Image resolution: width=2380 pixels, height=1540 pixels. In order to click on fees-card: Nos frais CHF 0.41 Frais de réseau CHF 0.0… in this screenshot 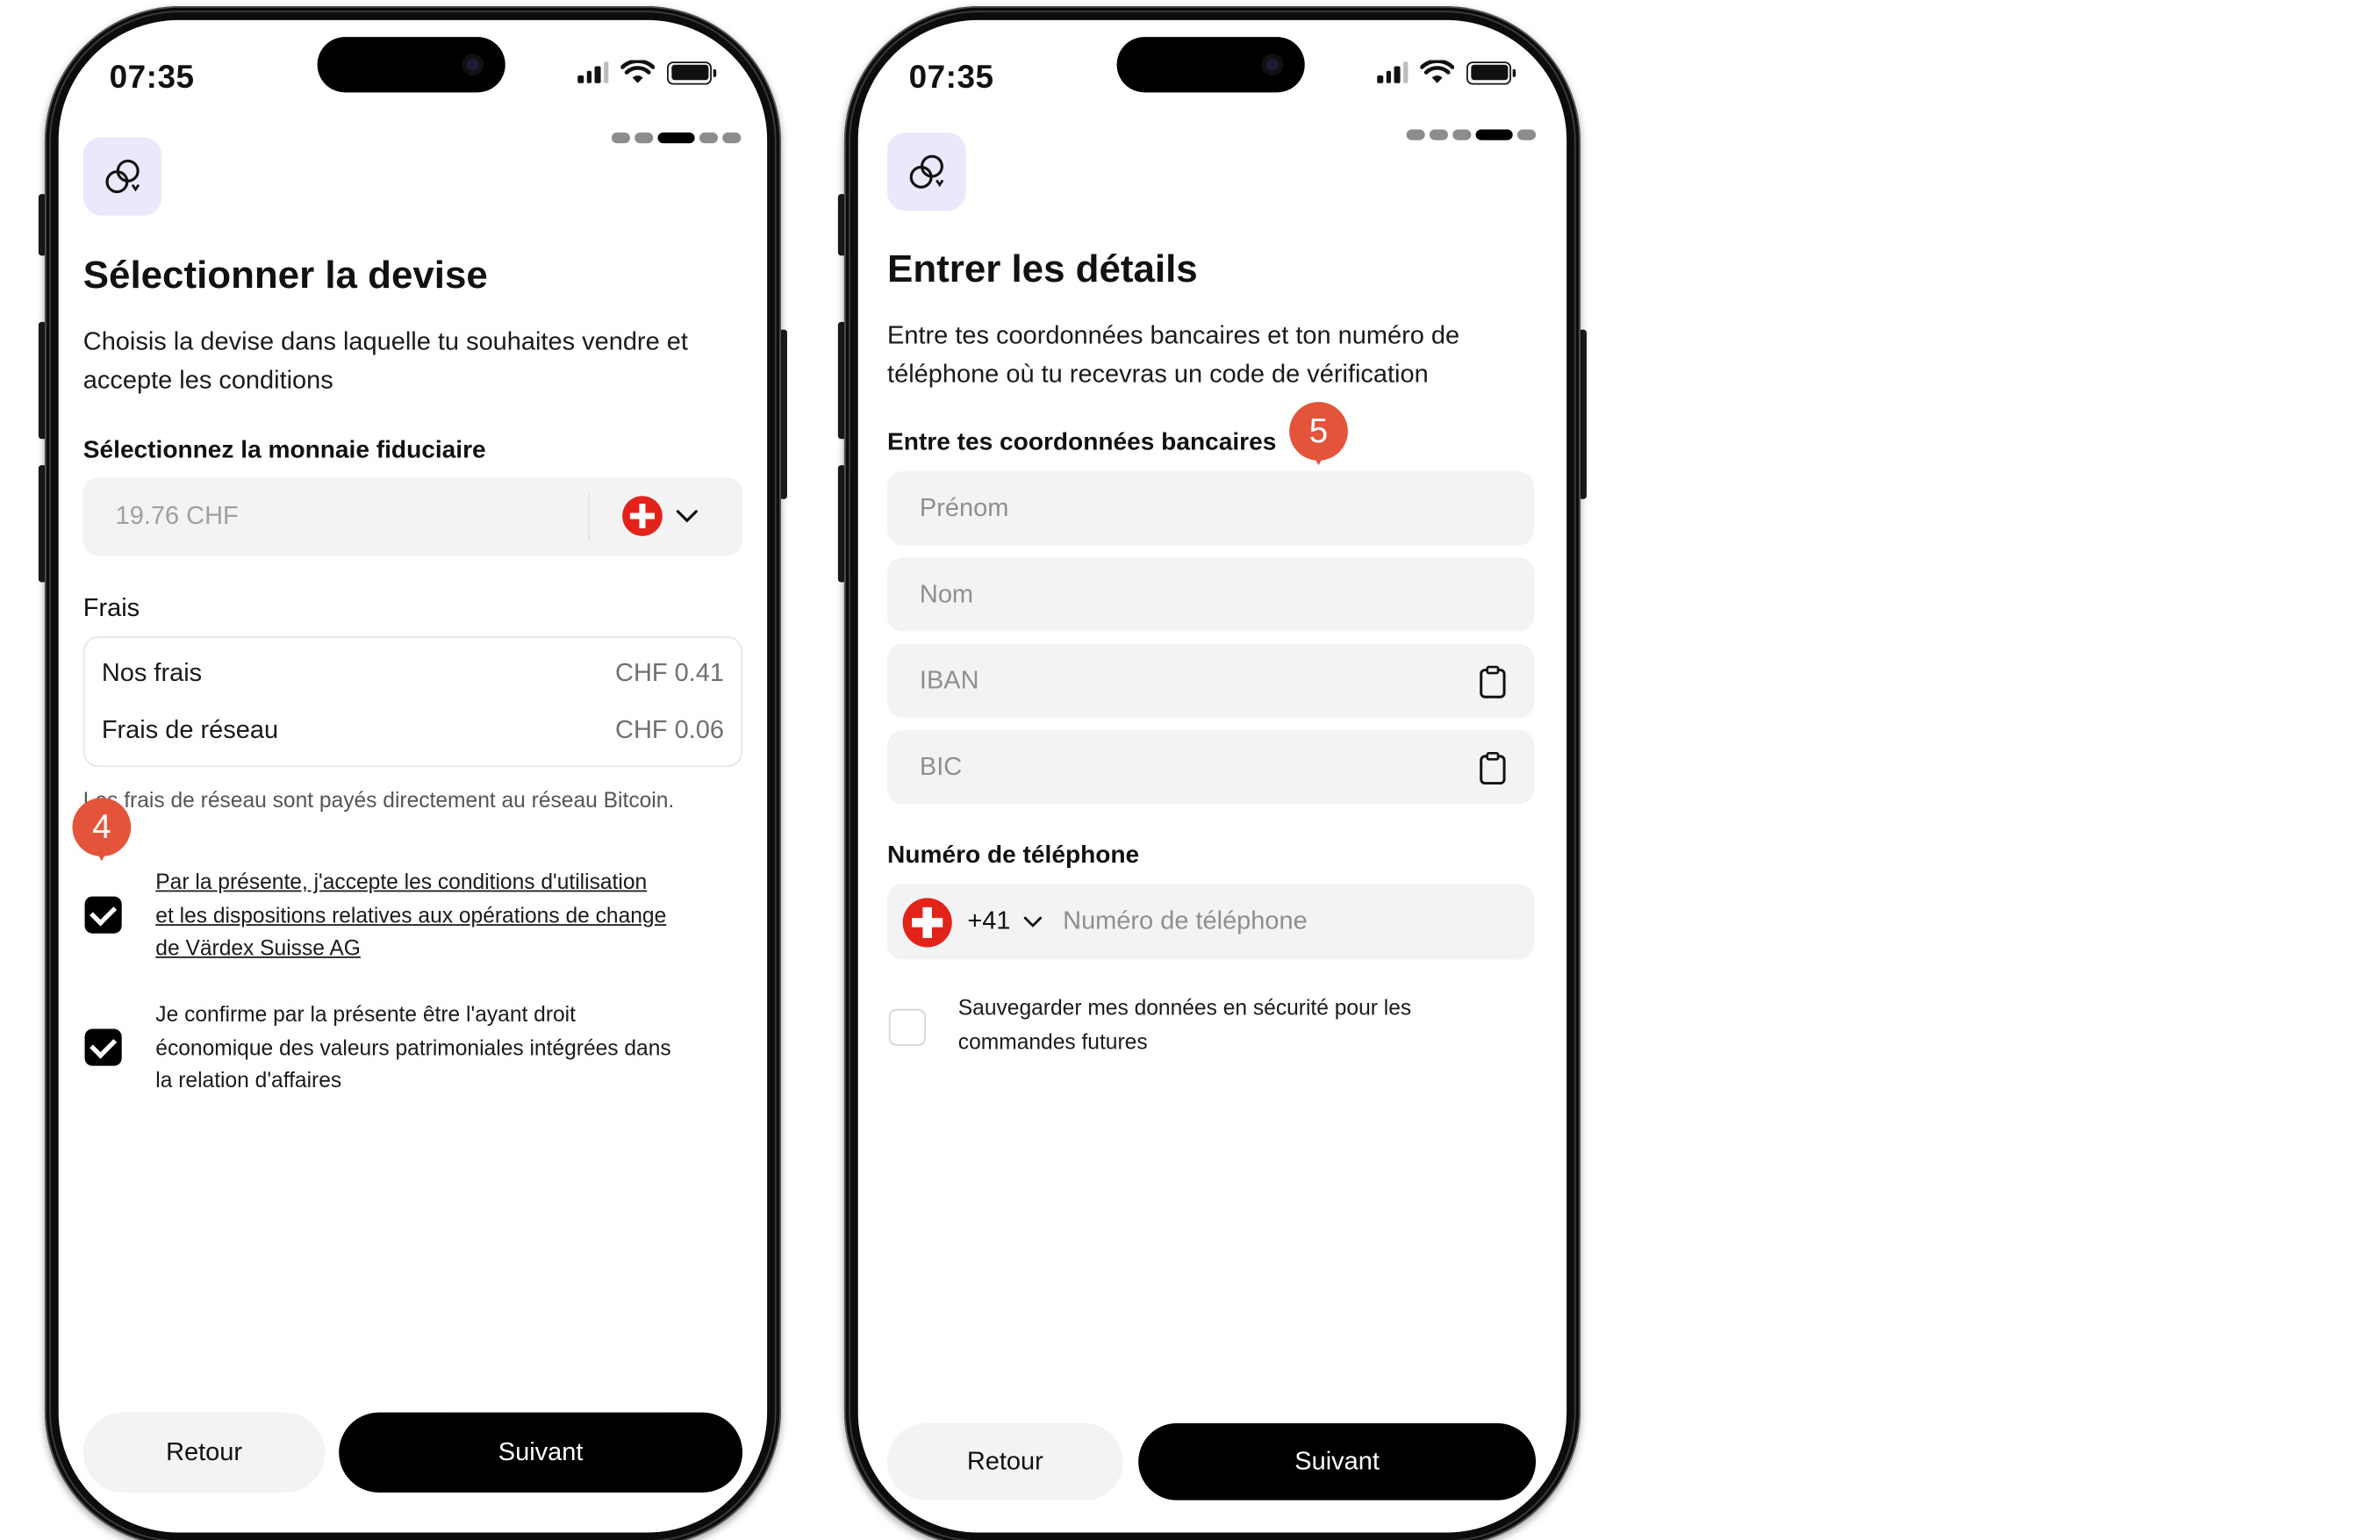, I will do `click(412, 701)`.